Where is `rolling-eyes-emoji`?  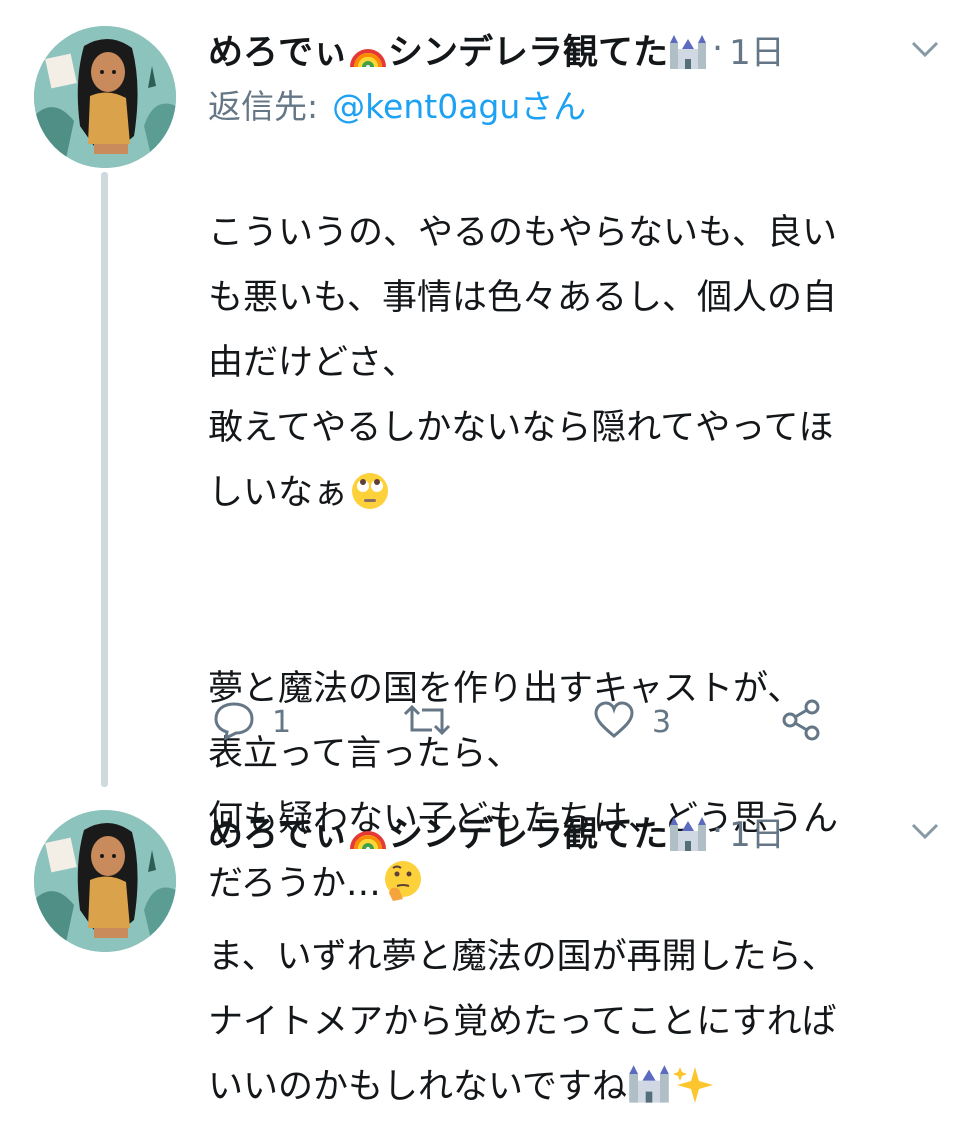 rolling-eyes-emoji is located at coordinates (370, 494).